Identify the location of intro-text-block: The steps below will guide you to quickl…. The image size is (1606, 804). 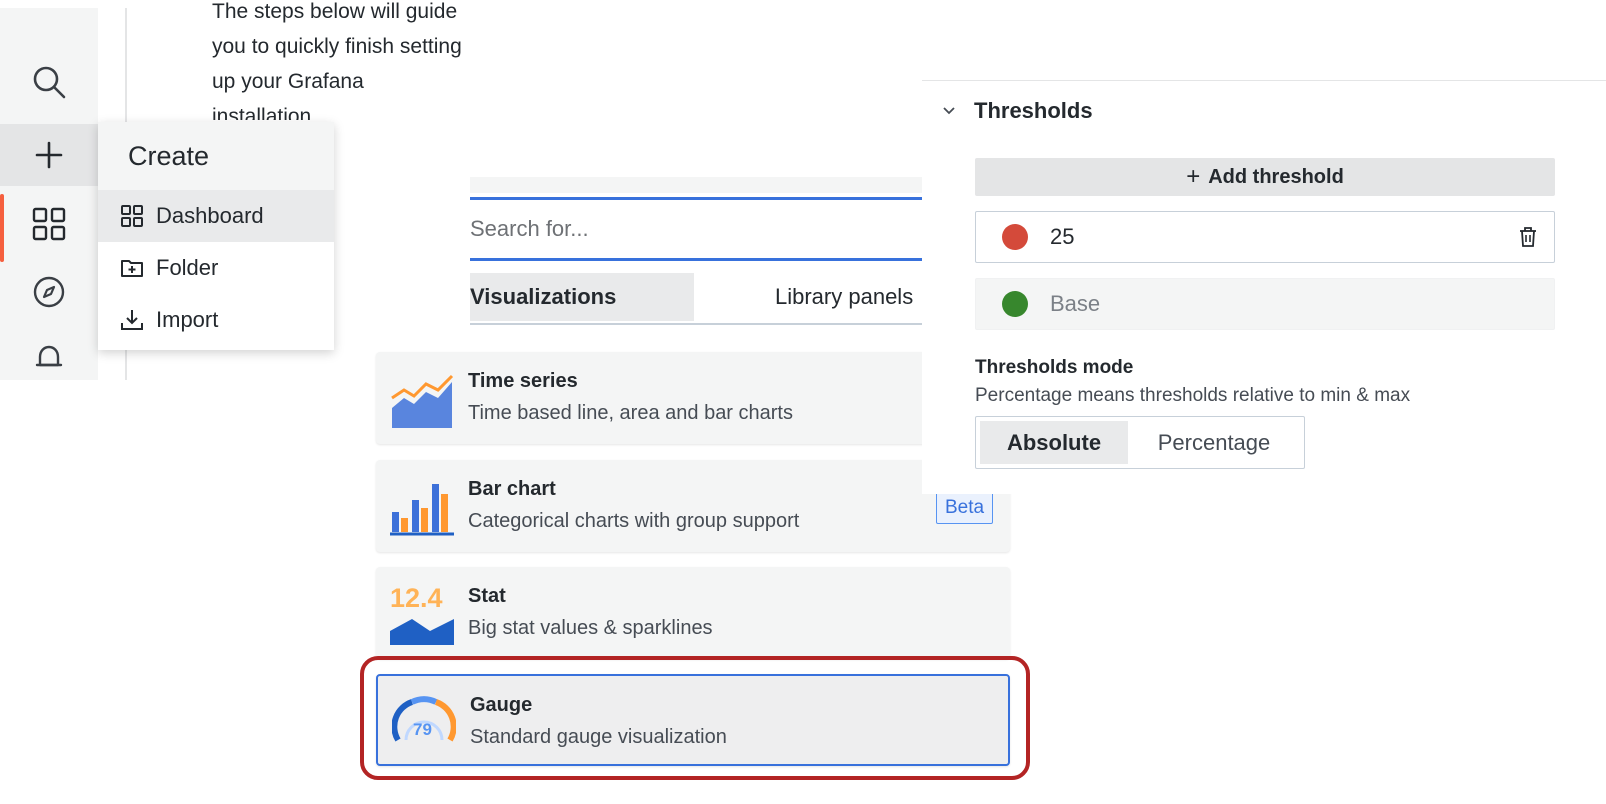
(362, 60).